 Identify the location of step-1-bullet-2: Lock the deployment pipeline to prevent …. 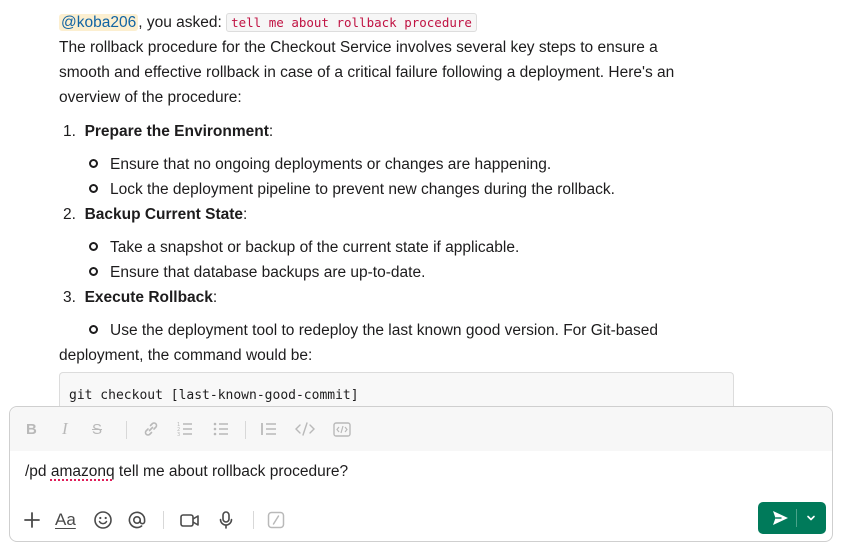
(352, 189).